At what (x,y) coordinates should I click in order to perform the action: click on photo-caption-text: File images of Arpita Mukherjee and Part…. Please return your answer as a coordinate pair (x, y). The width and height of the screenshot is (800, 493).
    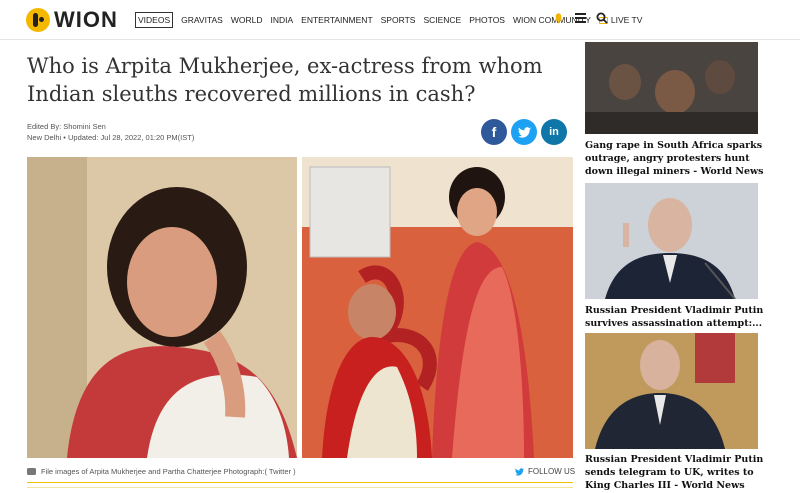
    Looking at the image, I should click on (168, 471).